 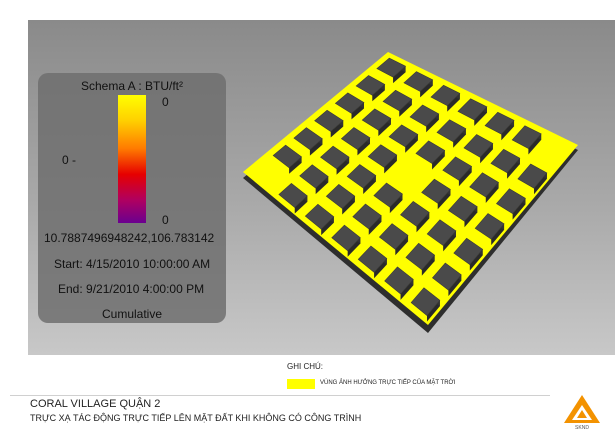 What do you see at coordinates (132, 264) in the screenshot?
I see `start-time: Start: 4/15/2010 10:00:00 AM` at bounding box center [132, 264].